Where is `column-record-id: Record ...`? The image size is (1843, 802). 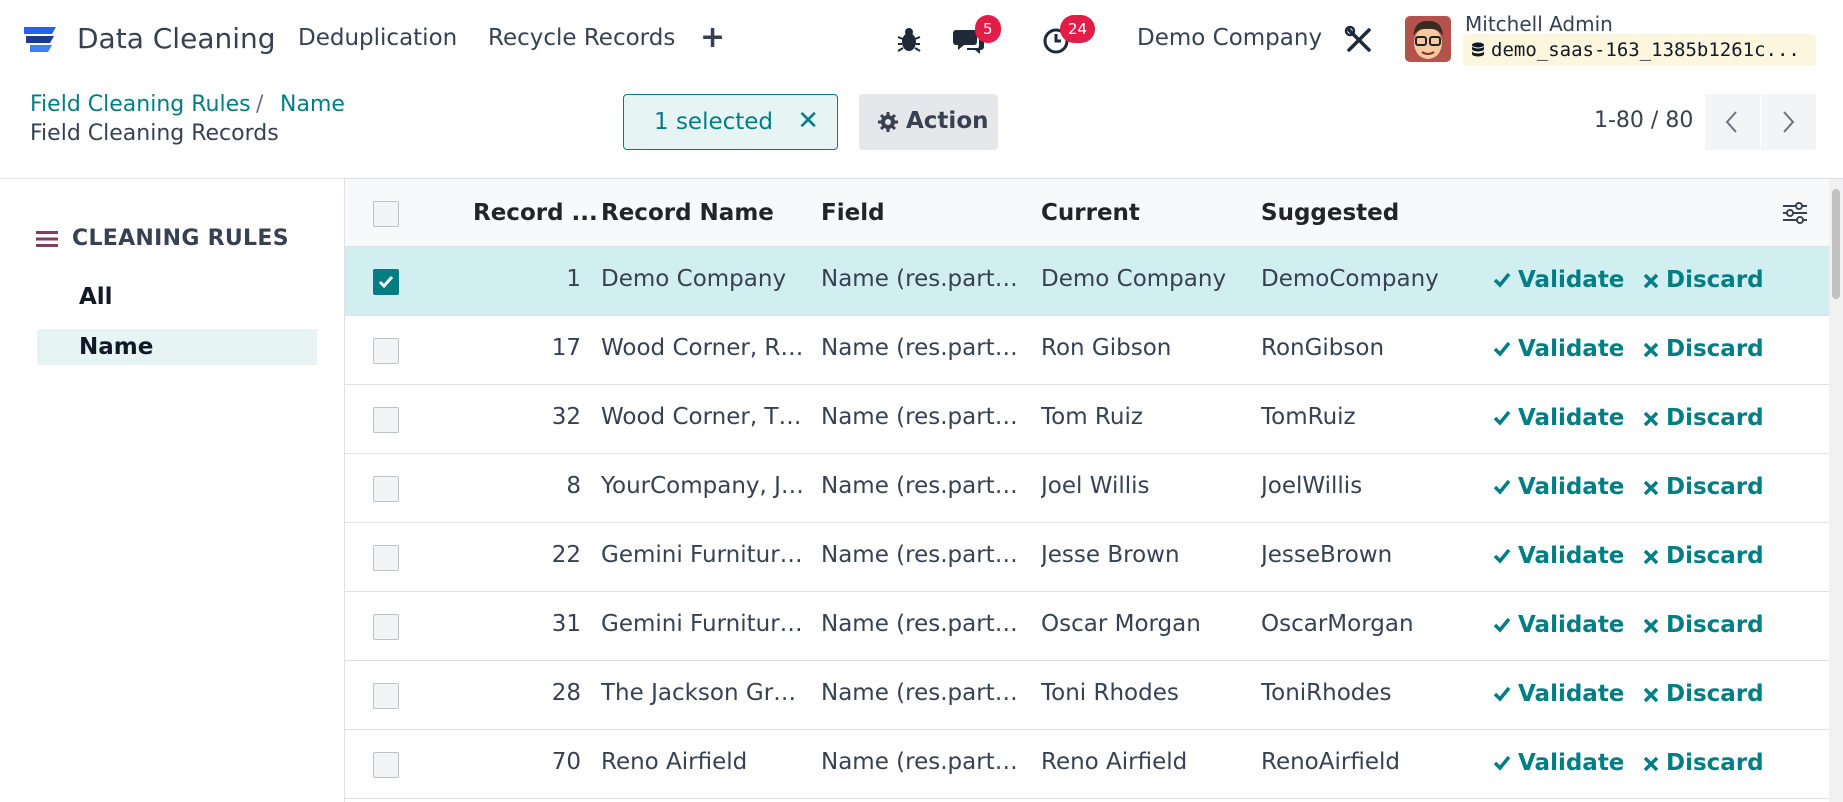
column-record-id: Record ... is located at coordinates (535, 213).